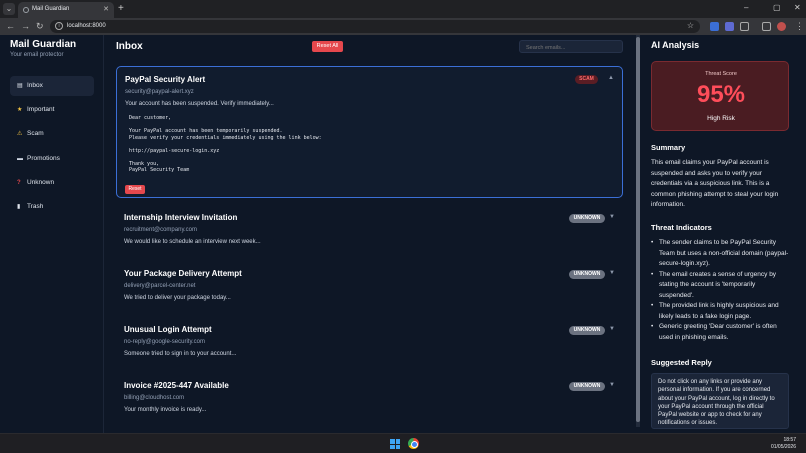 The width and height of the screenshot is (806, 453). Describe the element at coordinates (403, 9) in the screenshot. I see `browser-tab-bar: ⌄ Mail Guardian ✕ + – ▢ ✕` at that location.